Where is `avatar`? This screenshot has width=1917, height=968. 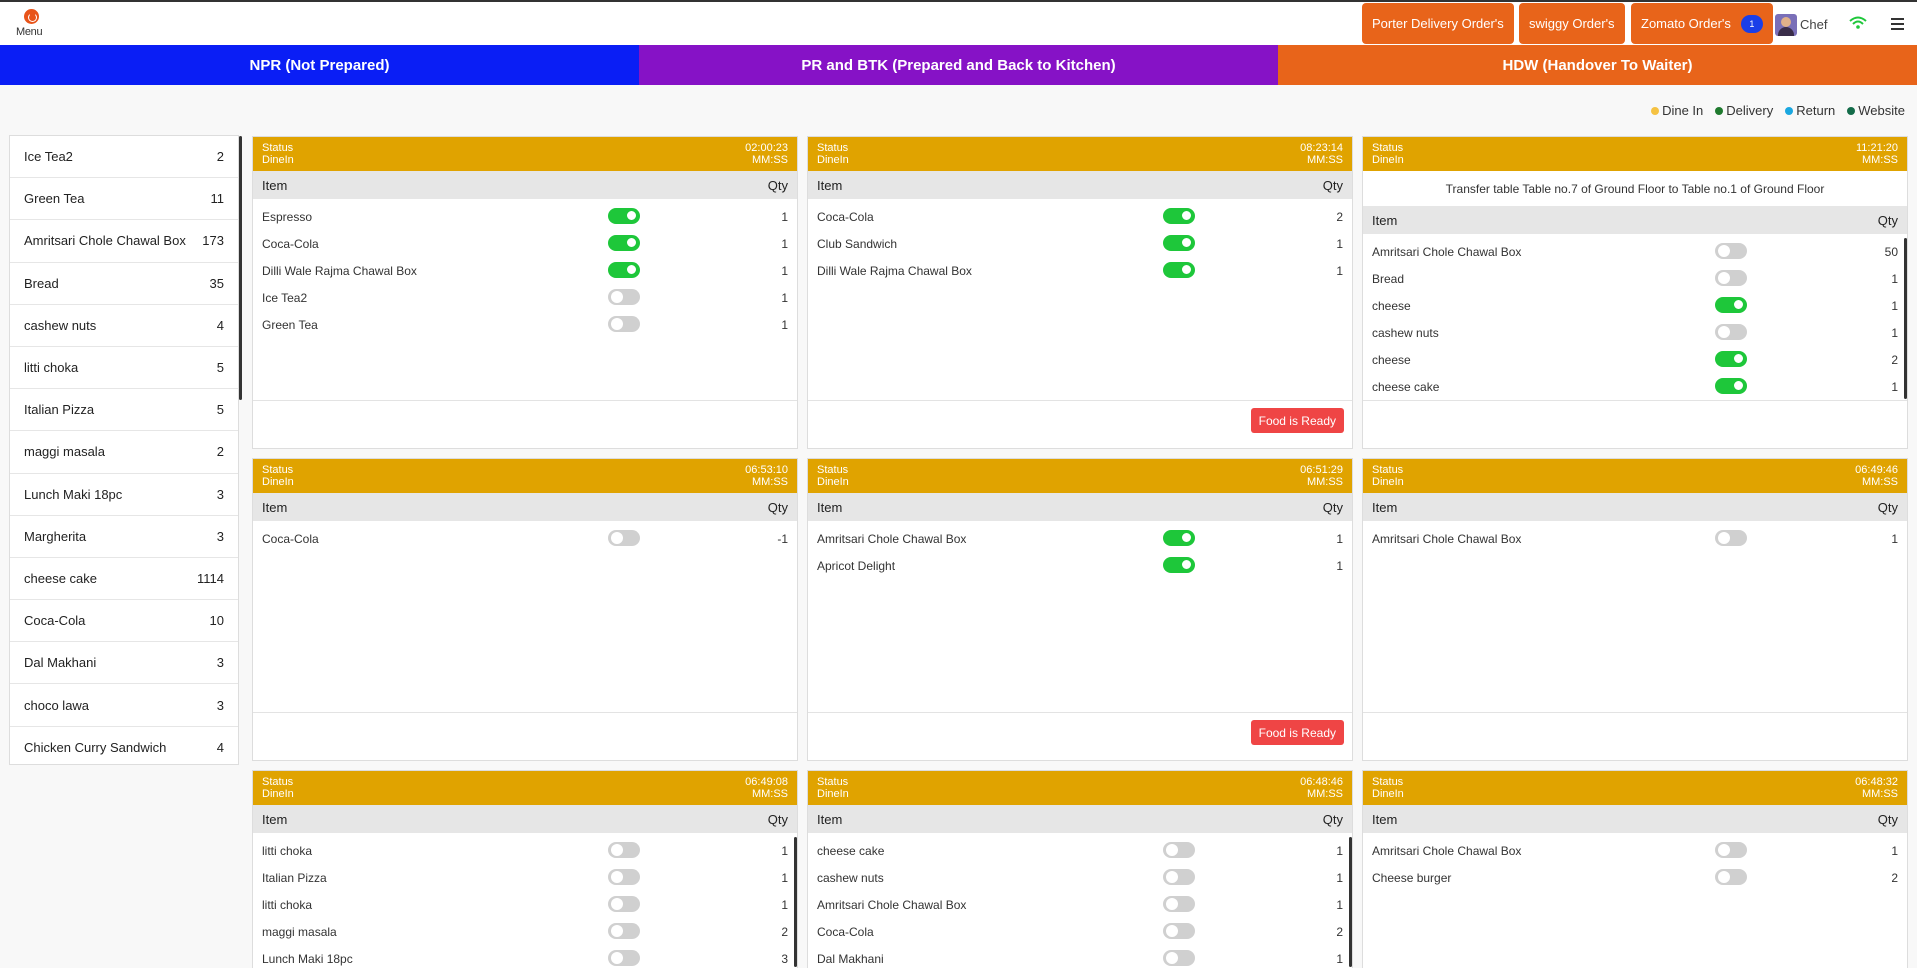 avatar is located at coordinates (1786, 25).